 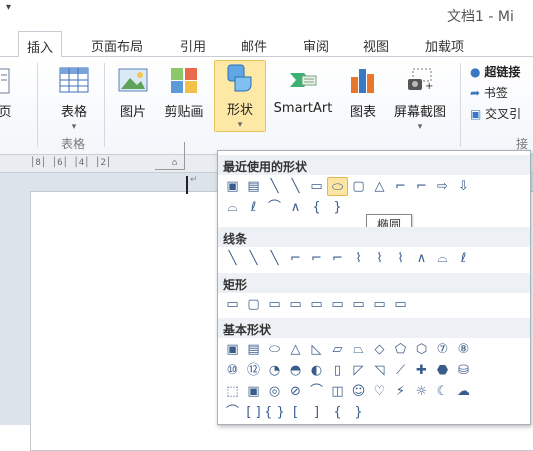 I want to click on bookmark-button: ➦ 书签, so click(x=489, y=92).